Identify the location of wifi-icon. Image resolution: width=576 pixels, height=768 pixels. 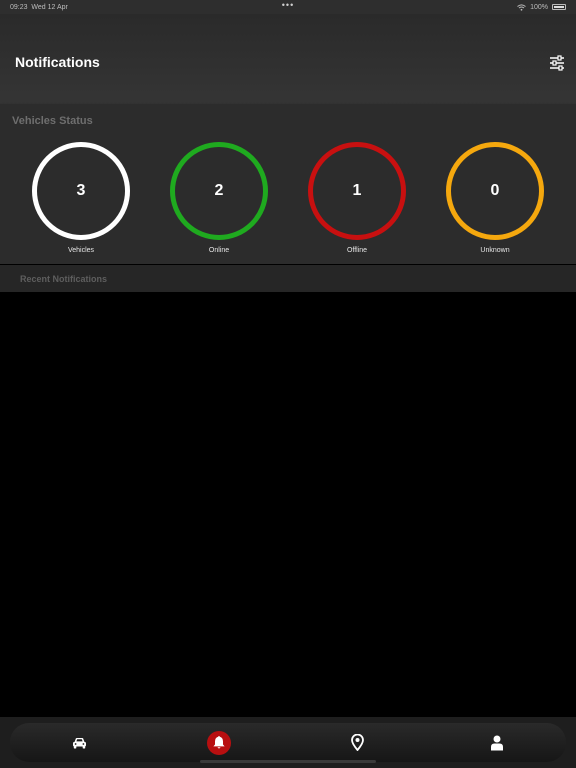
(521, 7).